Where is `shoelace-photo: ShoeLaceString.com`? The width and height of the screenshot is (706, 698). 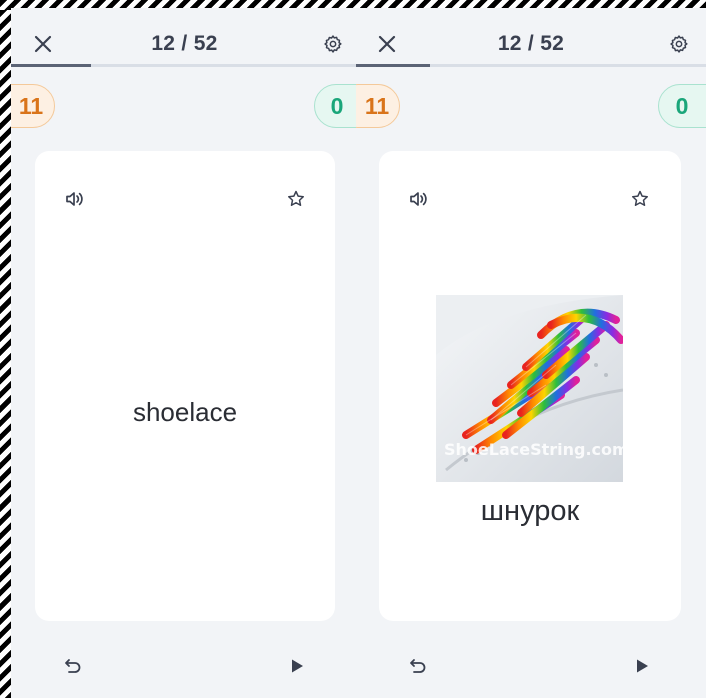 shoelace-photo: ShoeLaceString.com is located at coordinates (529, 388).